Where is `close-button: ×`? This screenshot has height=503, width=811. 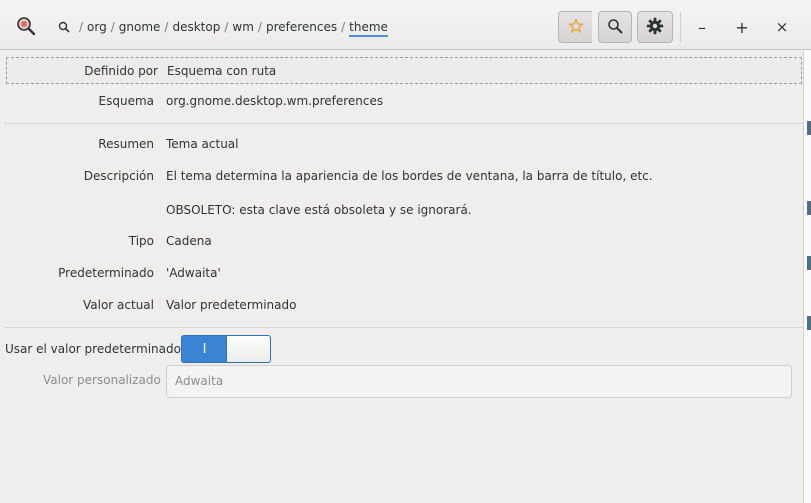 close-button: × is located at coordinates (782, 27).